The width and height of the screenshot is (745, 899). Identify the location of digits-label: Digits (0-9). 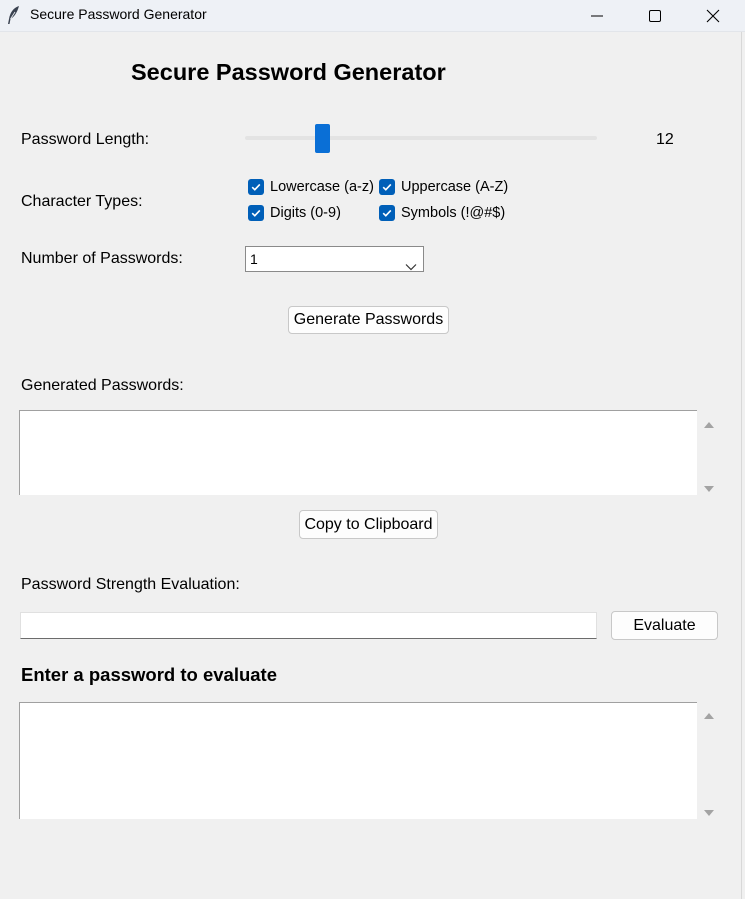
(305, 213).